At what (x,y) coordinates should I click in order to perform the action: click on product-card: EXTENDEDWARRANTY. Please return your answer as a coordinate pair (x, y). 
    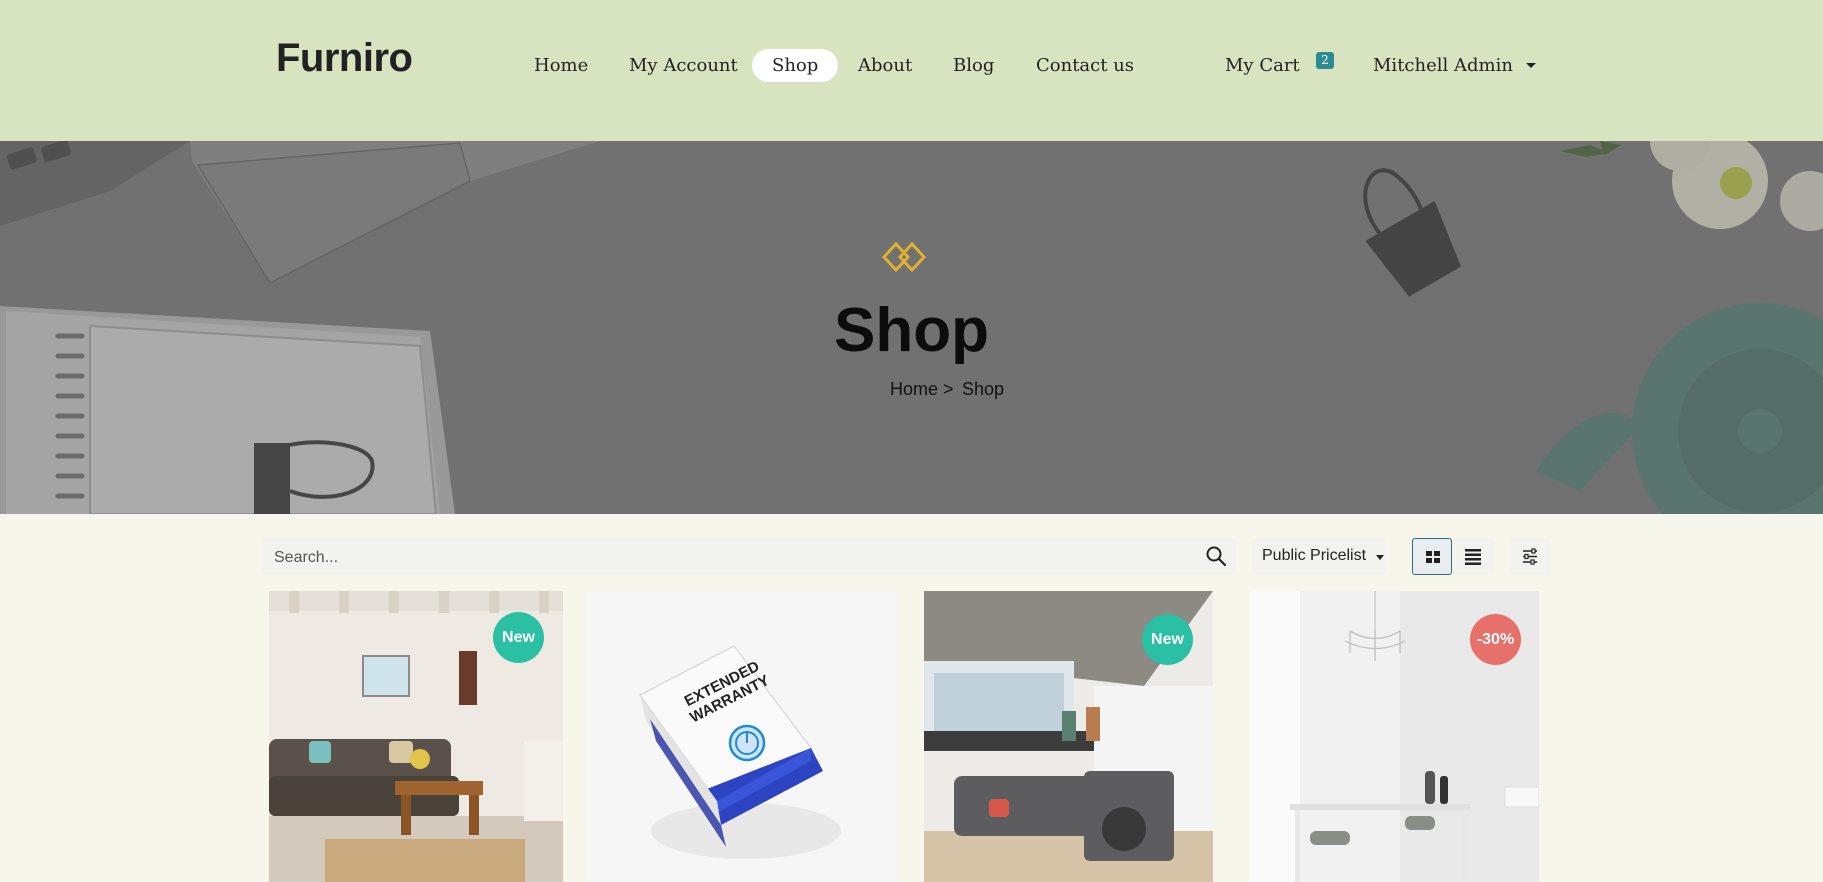
    Looking at the image, I should click on (741, 736).